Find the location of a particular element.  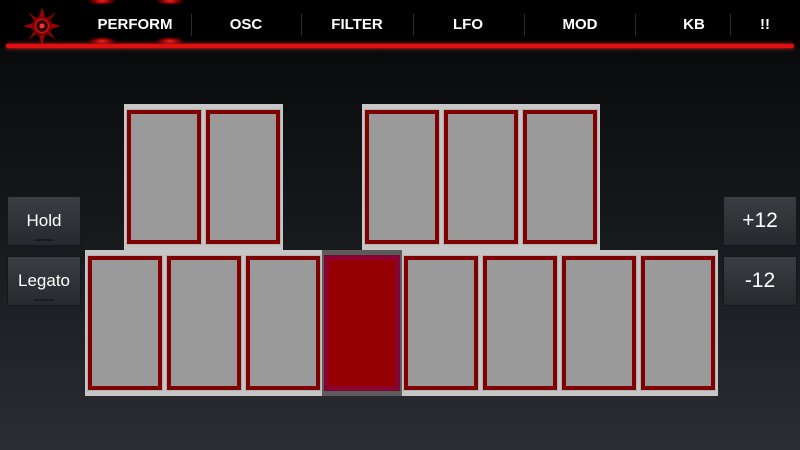

hold-button: Hold is located at coordinates (44, 221).